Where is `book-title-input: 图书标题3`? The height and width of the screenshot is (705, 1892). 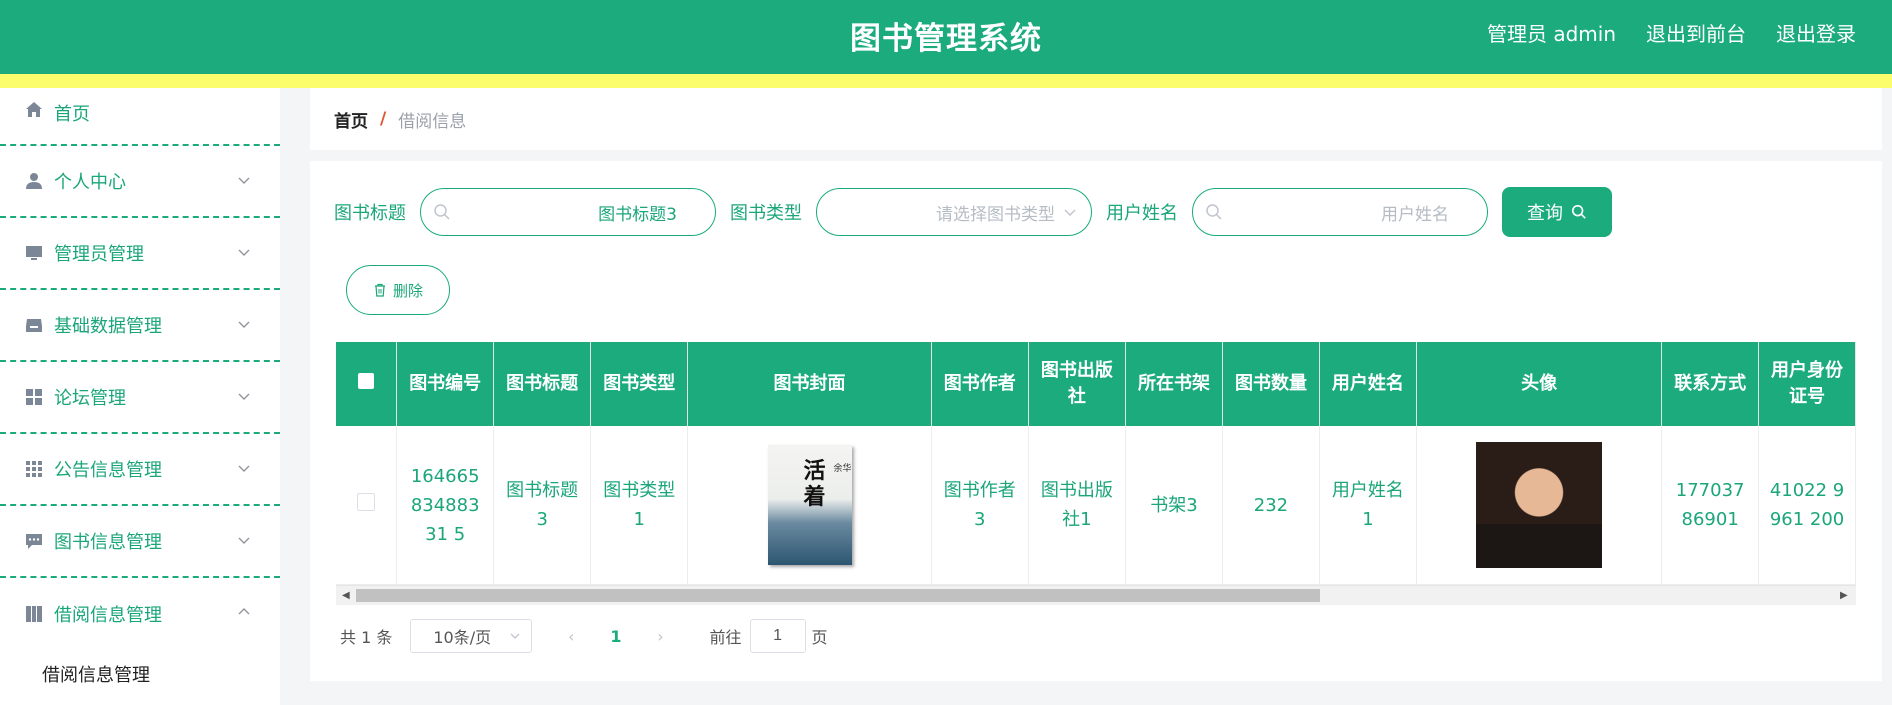 book-title-input: 图书标题3 is located at coordinates (568, 212).